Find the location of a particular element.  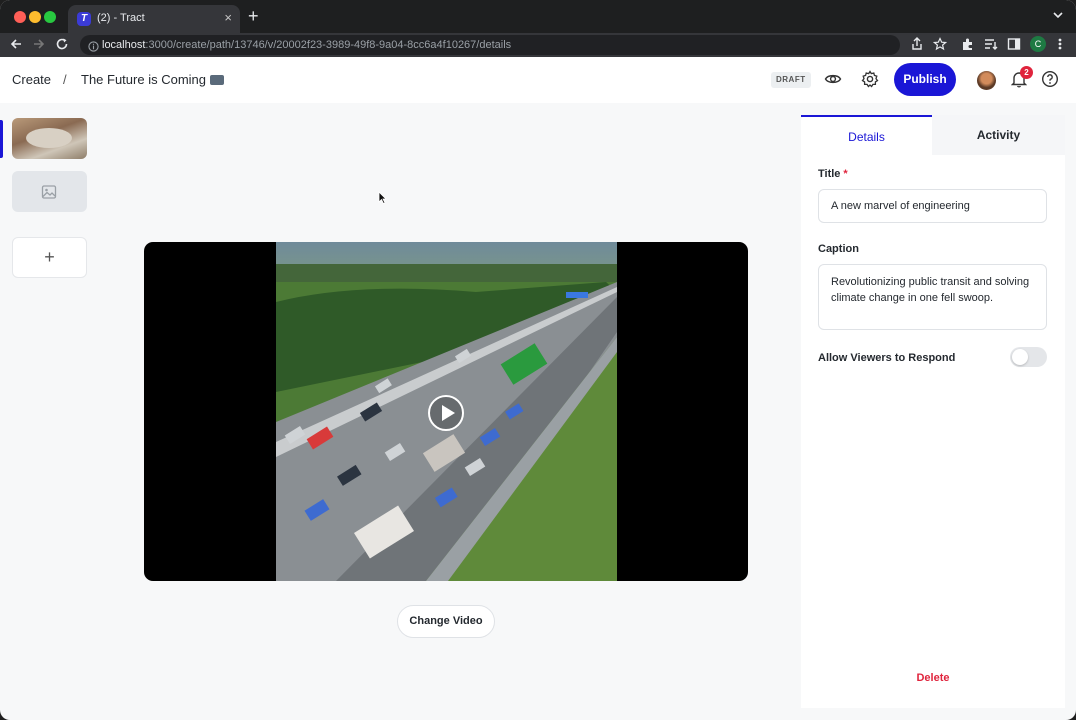

allow-respond-toggle is located at coordinates (1028, 357).